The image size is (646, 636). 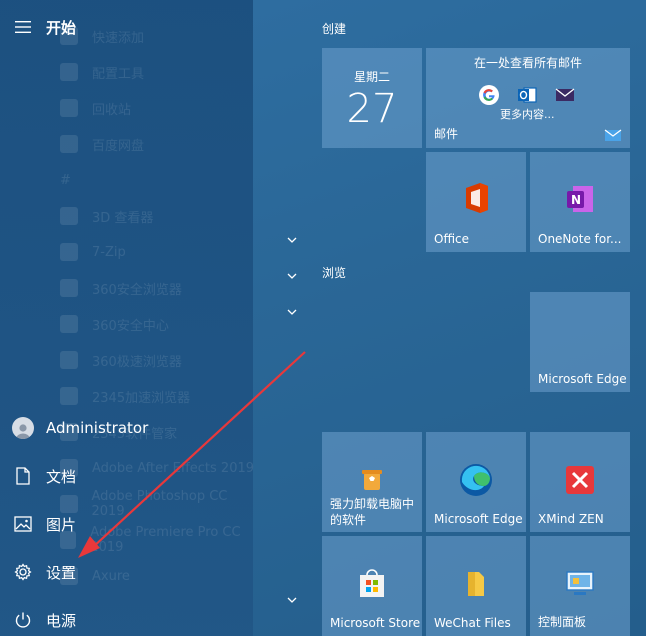 I want to click on store-tile: Microsoft Store, so click(x=372, y=586).